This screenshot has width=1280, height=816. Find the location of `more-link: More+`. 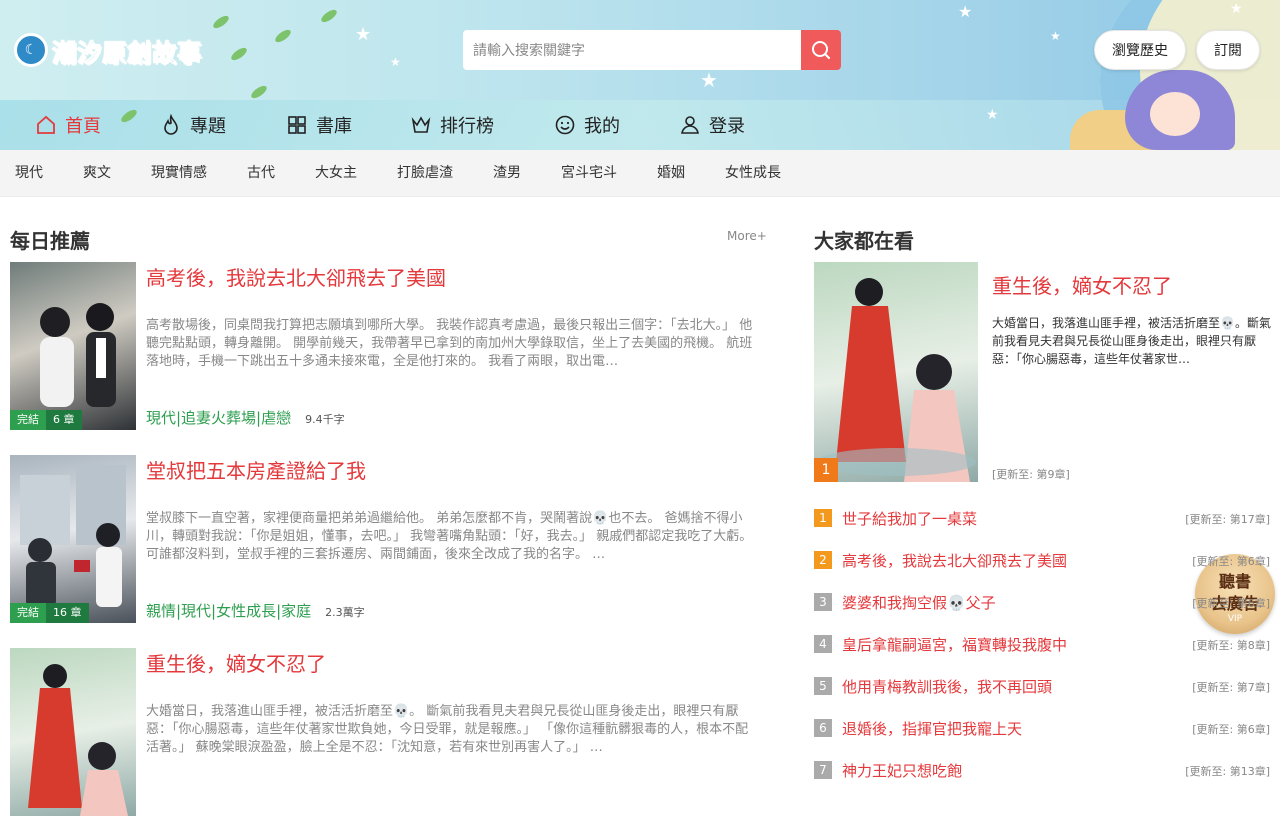

more-link: More+ is located at coordinates (747, 236).